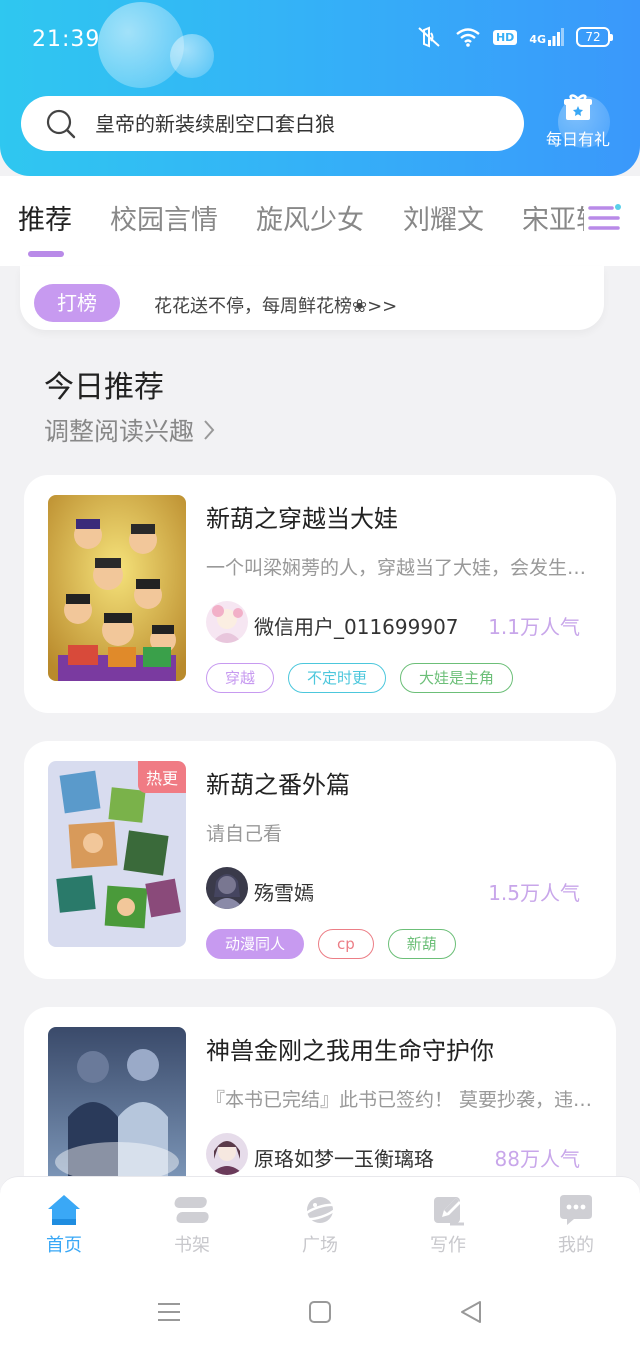  Describe the element at coordinates (604, 218) in the screenshot. I see `menu-icon` at that location.